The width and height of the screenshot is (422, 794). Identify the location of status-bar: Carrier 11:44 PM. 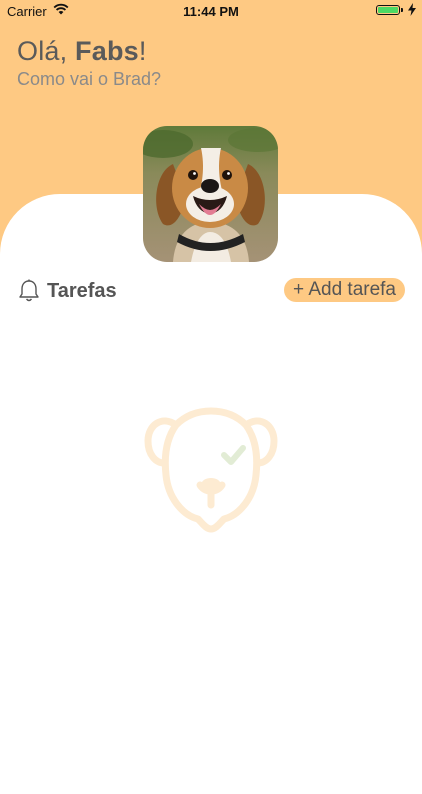
(211, 11).